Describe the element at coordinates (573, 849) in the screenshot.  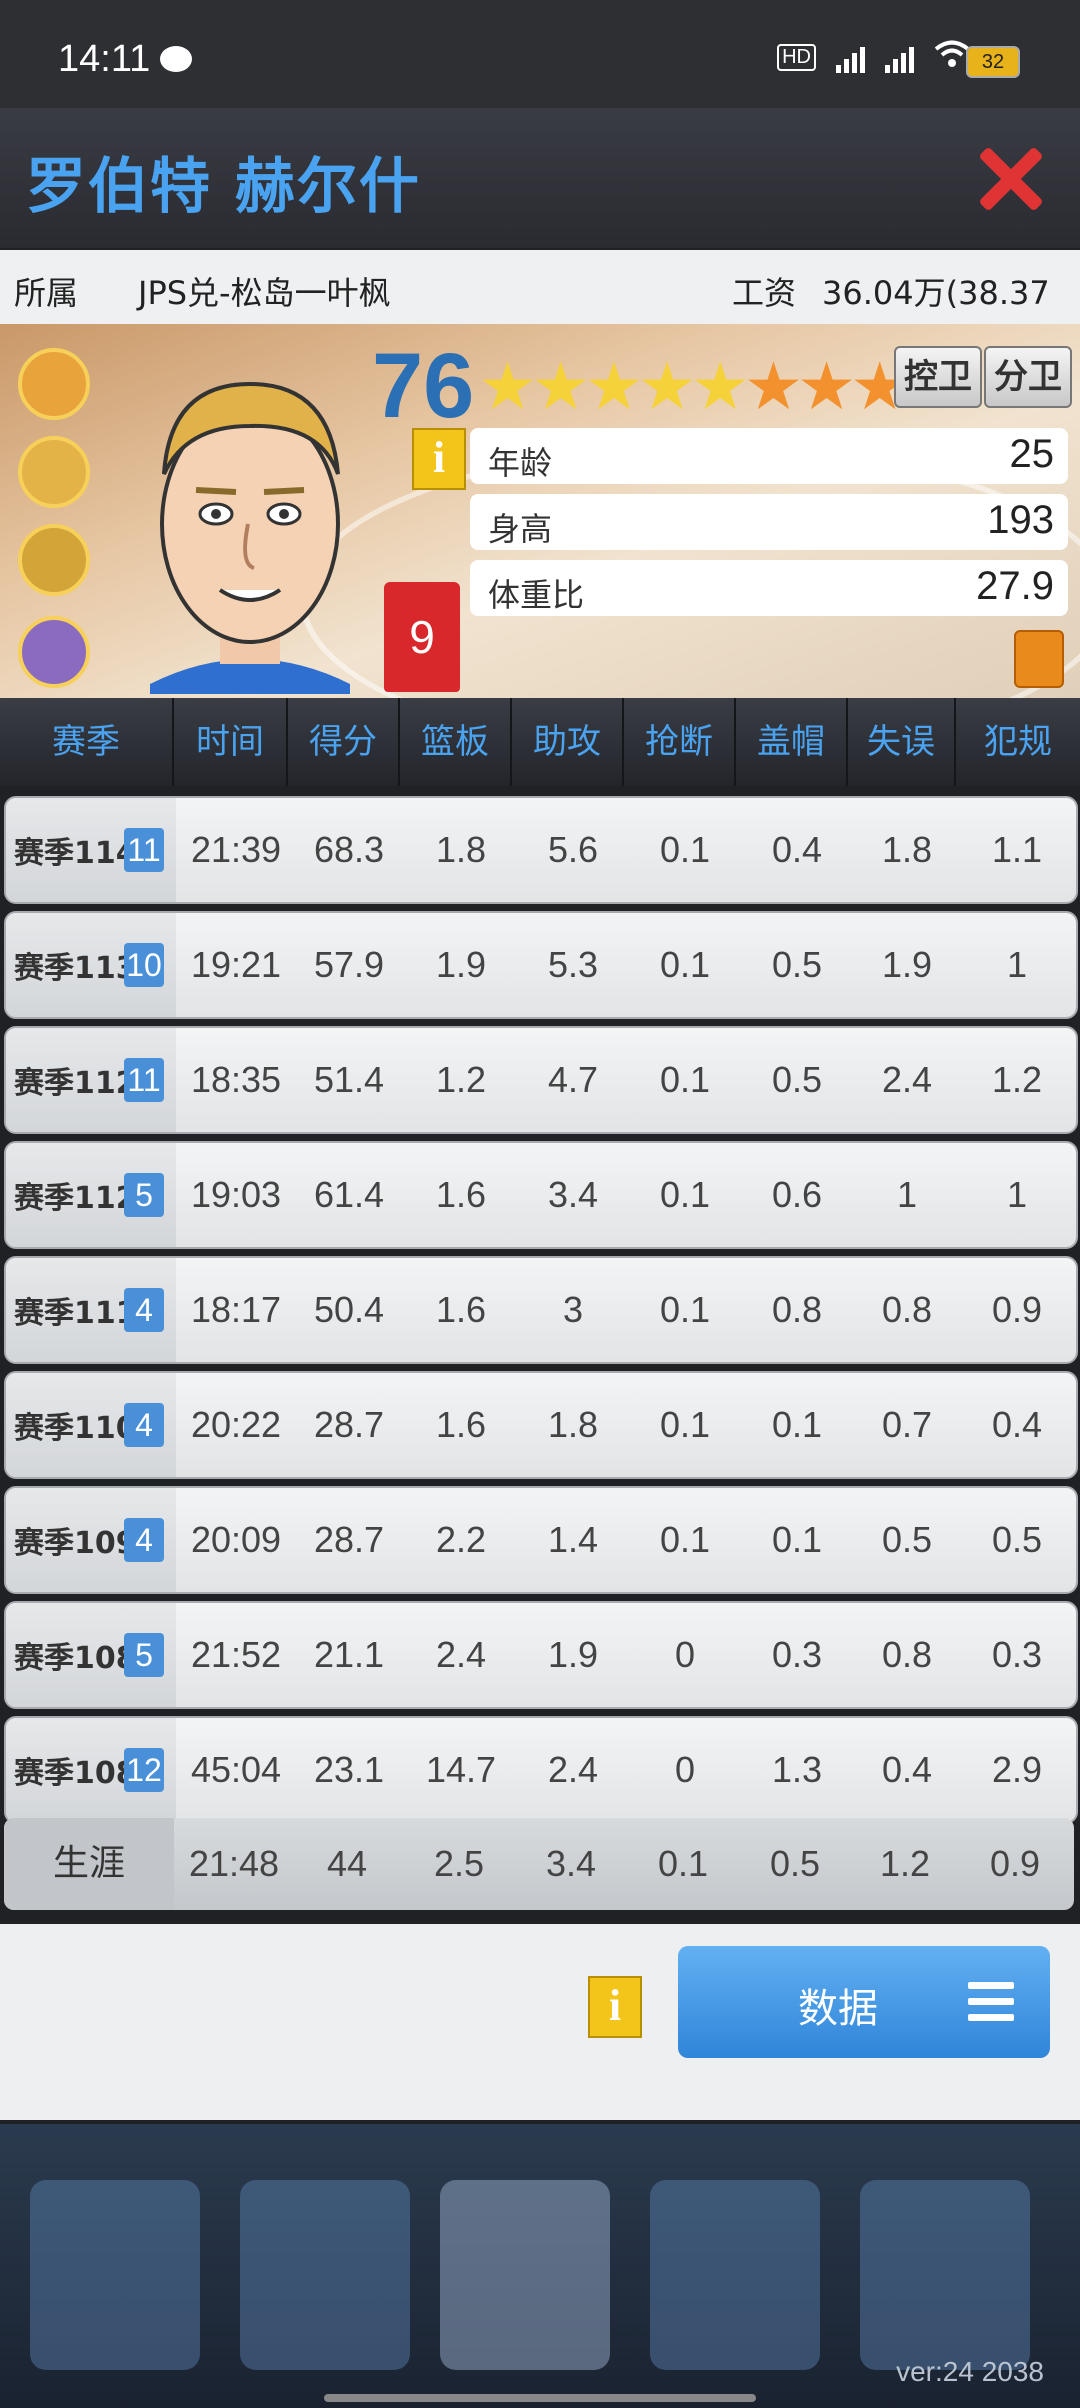
I see `stat-cell: 5.6` at that location.